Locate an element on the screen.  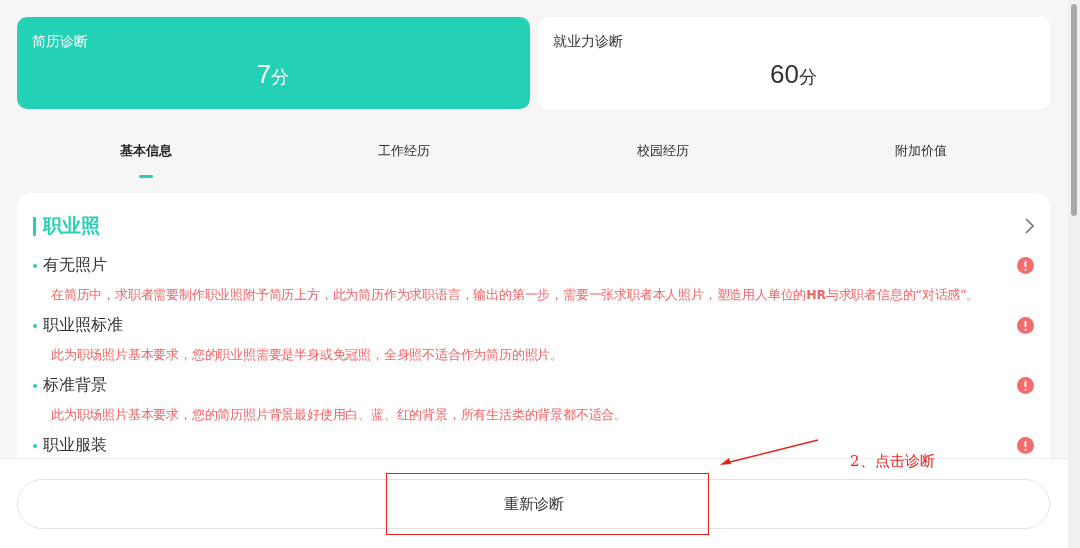
card-label: 就业力诊断 is located at coordinates (588, 42).